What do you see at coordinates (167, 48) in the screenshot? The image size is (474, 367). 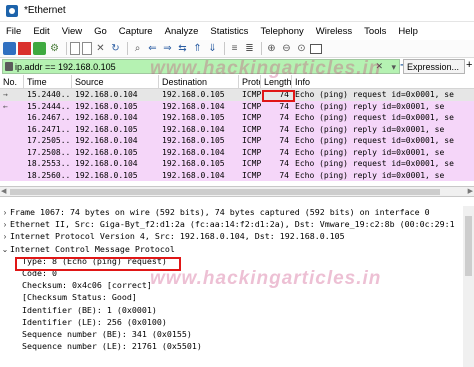 I see `go-forward-icon: ⇒` at bounding box center [167, 48].